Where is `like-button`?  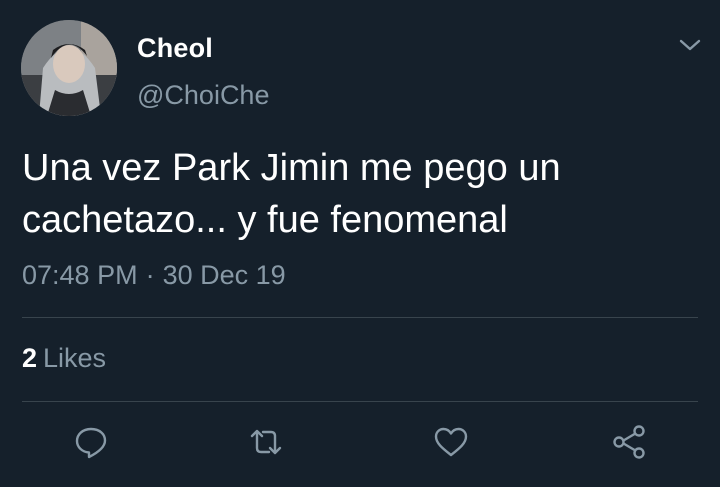 like-button is located at coordinates (451, 442).